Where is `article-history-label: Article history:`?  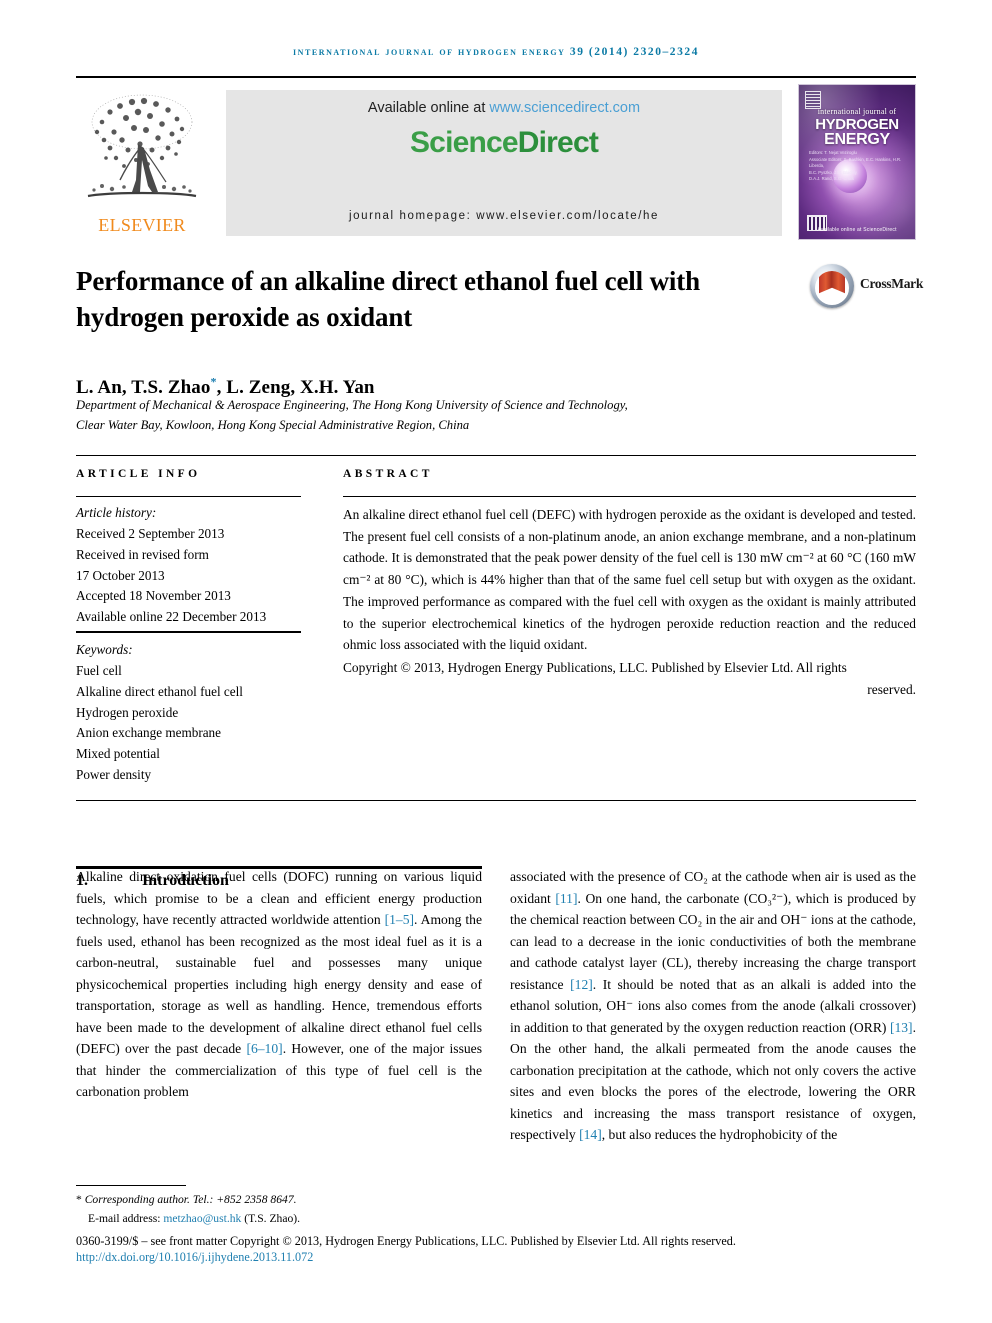
article-history-label: Article history: is located at coordinates (116, 512).